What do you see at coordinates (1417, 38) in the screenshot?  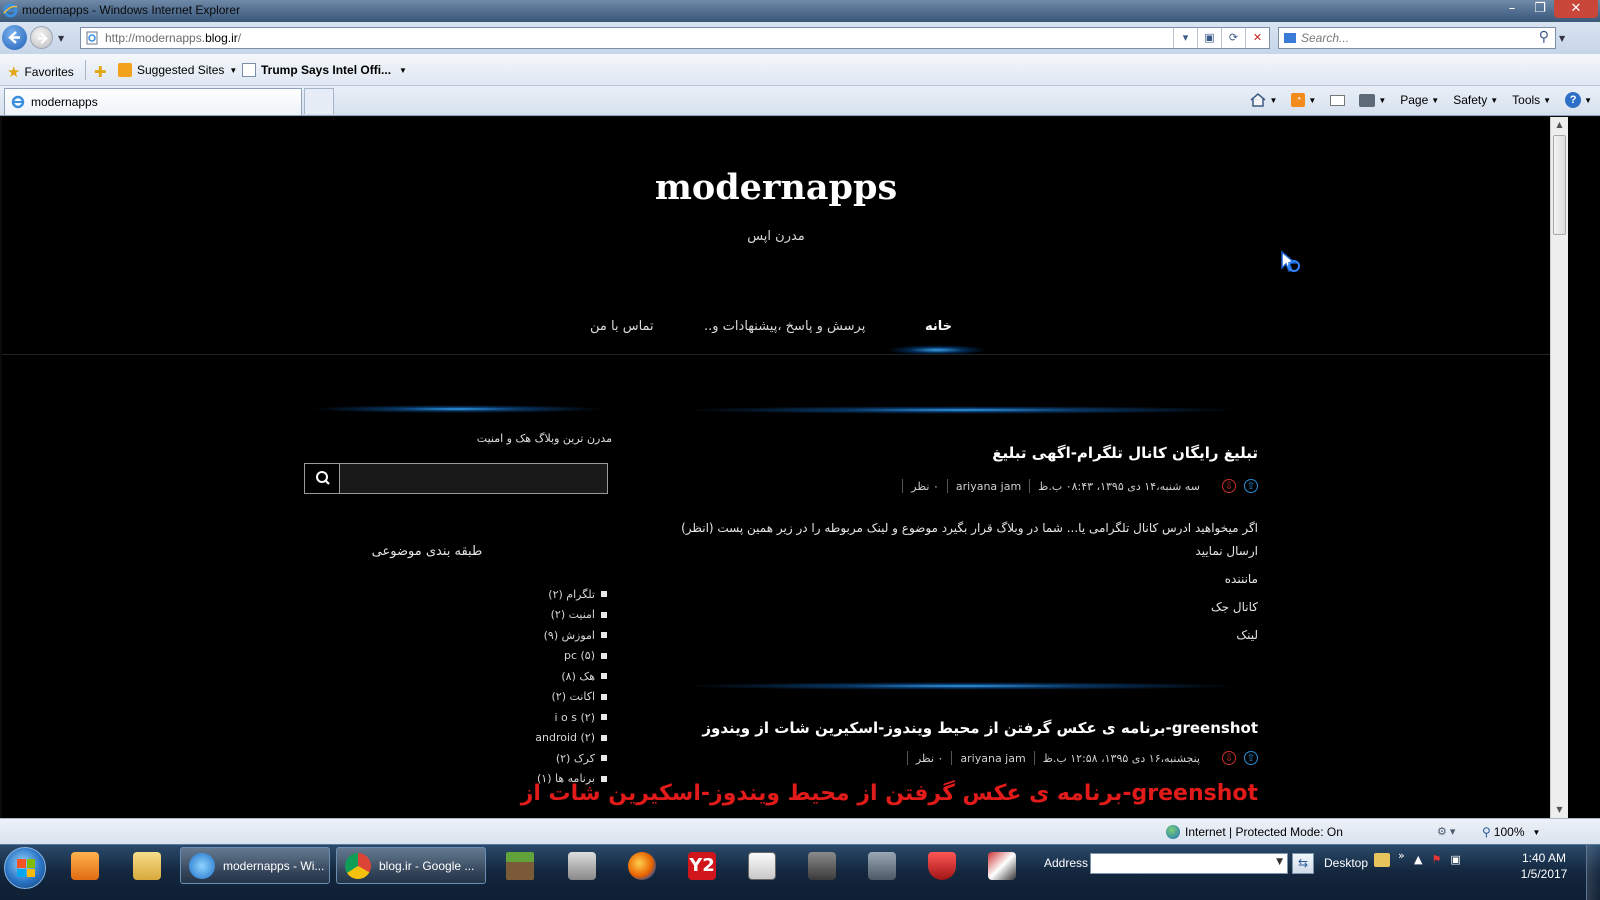 I see `search-box: Search... ⚲` at bounding box center [1417, 38].